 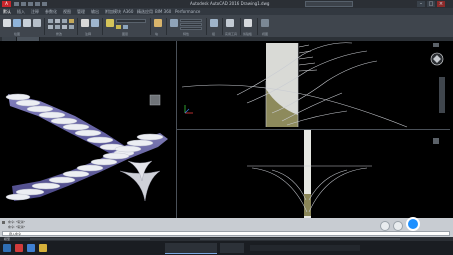 I want to click on paste-icon, so click(x=248, y=23).